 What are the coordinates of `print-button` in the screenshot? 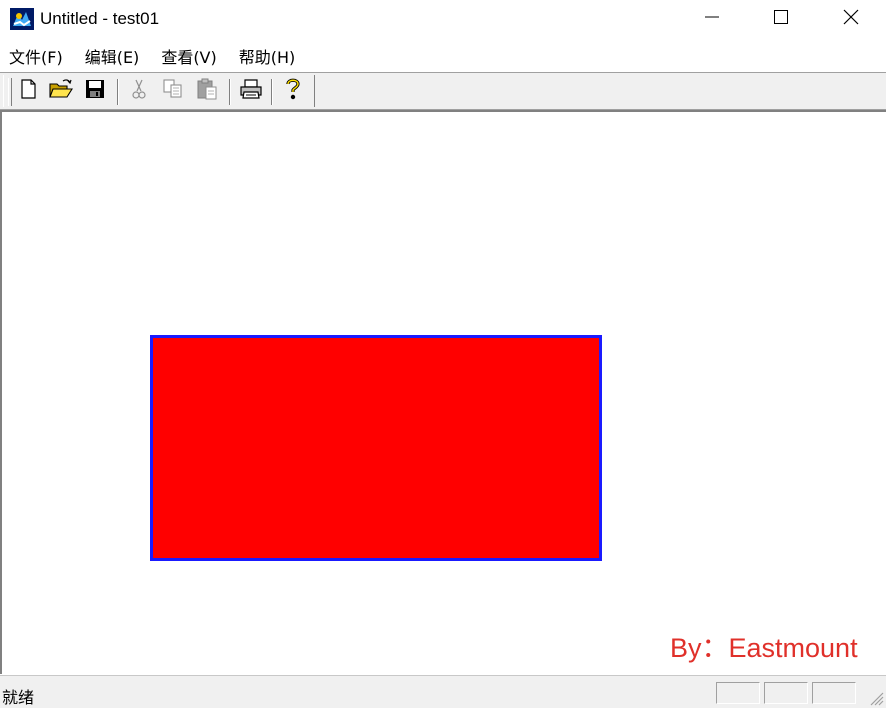 It's located at (251, 91).